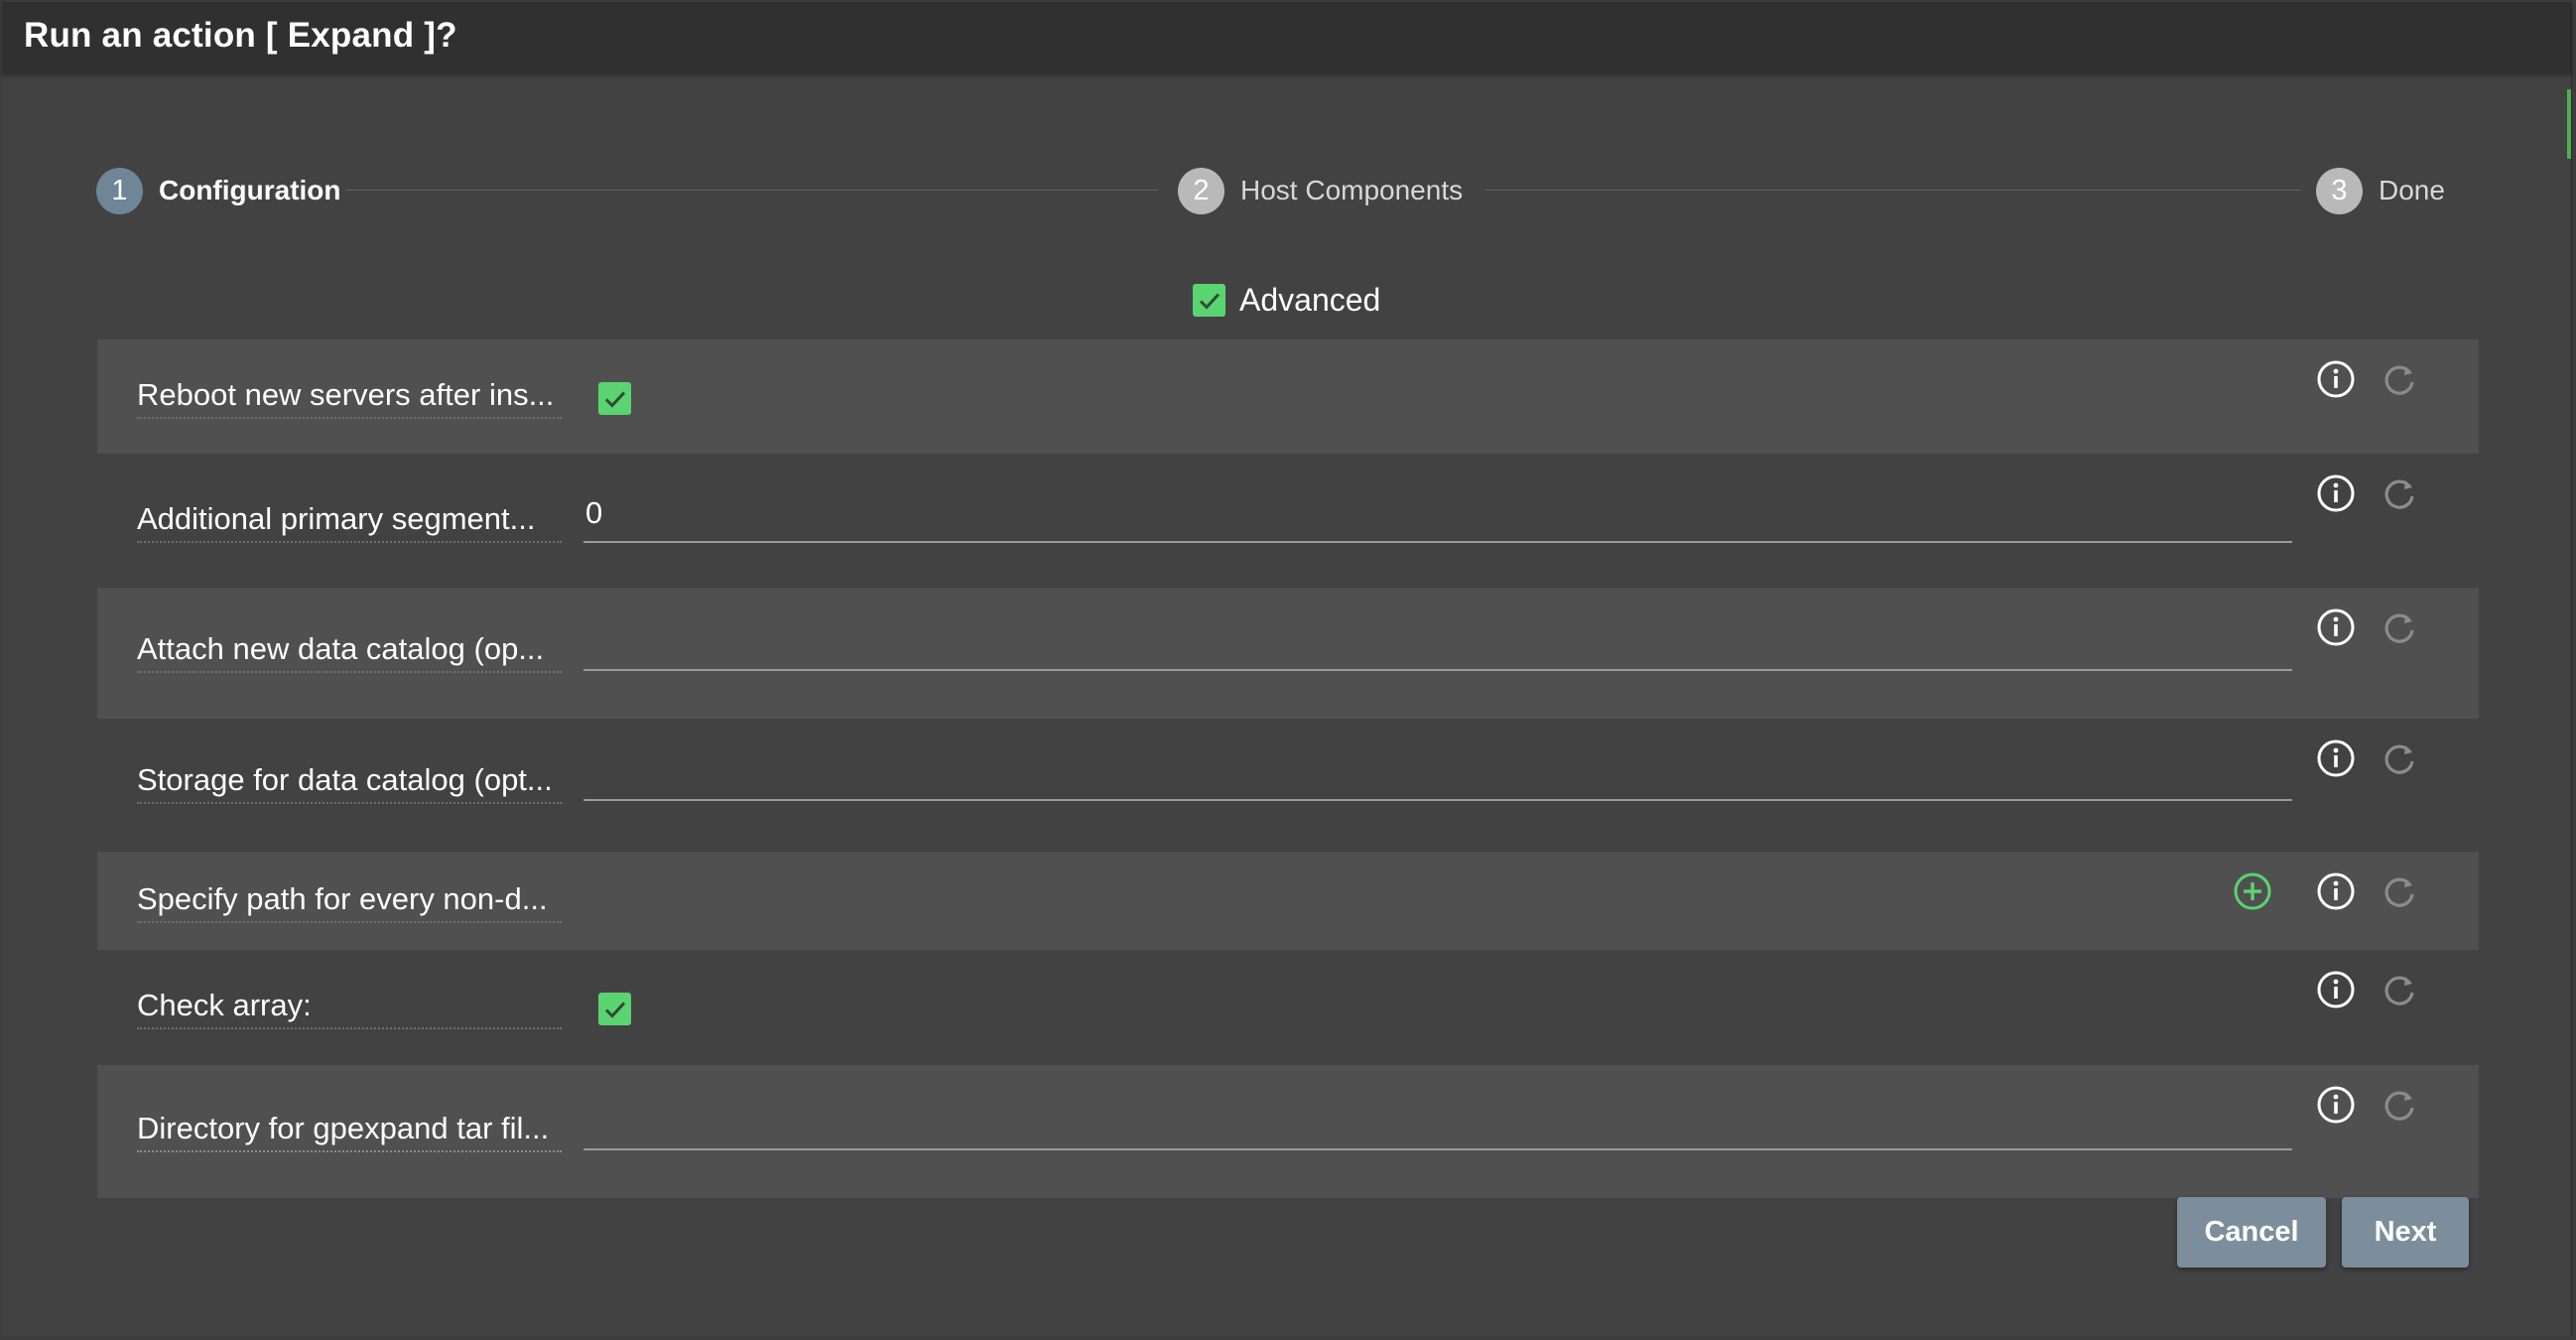 The width and height of the screenshot is (2576, 1340). What do you see at coordinates (1310, 300) in the screenshot?
I see `advanced-label: Advanced` at bounding box center [1310, 300].